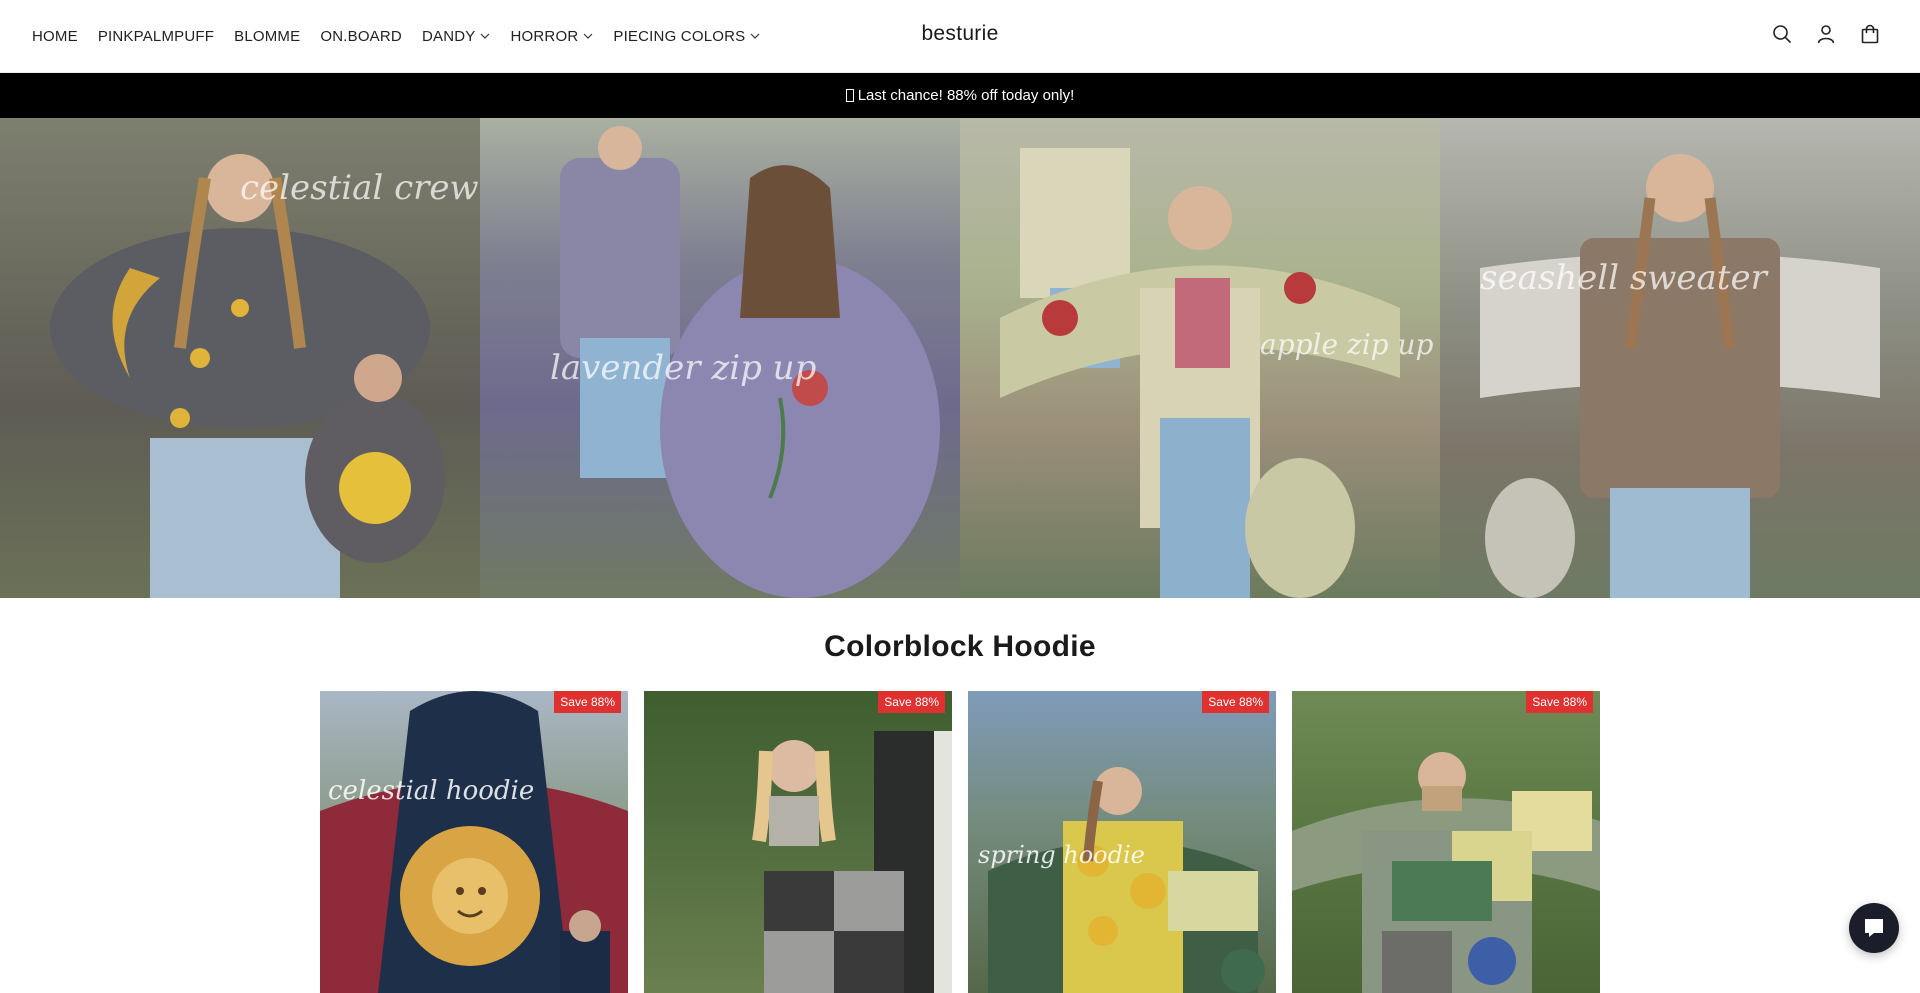  I want to click on missing-glyph-icon, so click(849, 95).